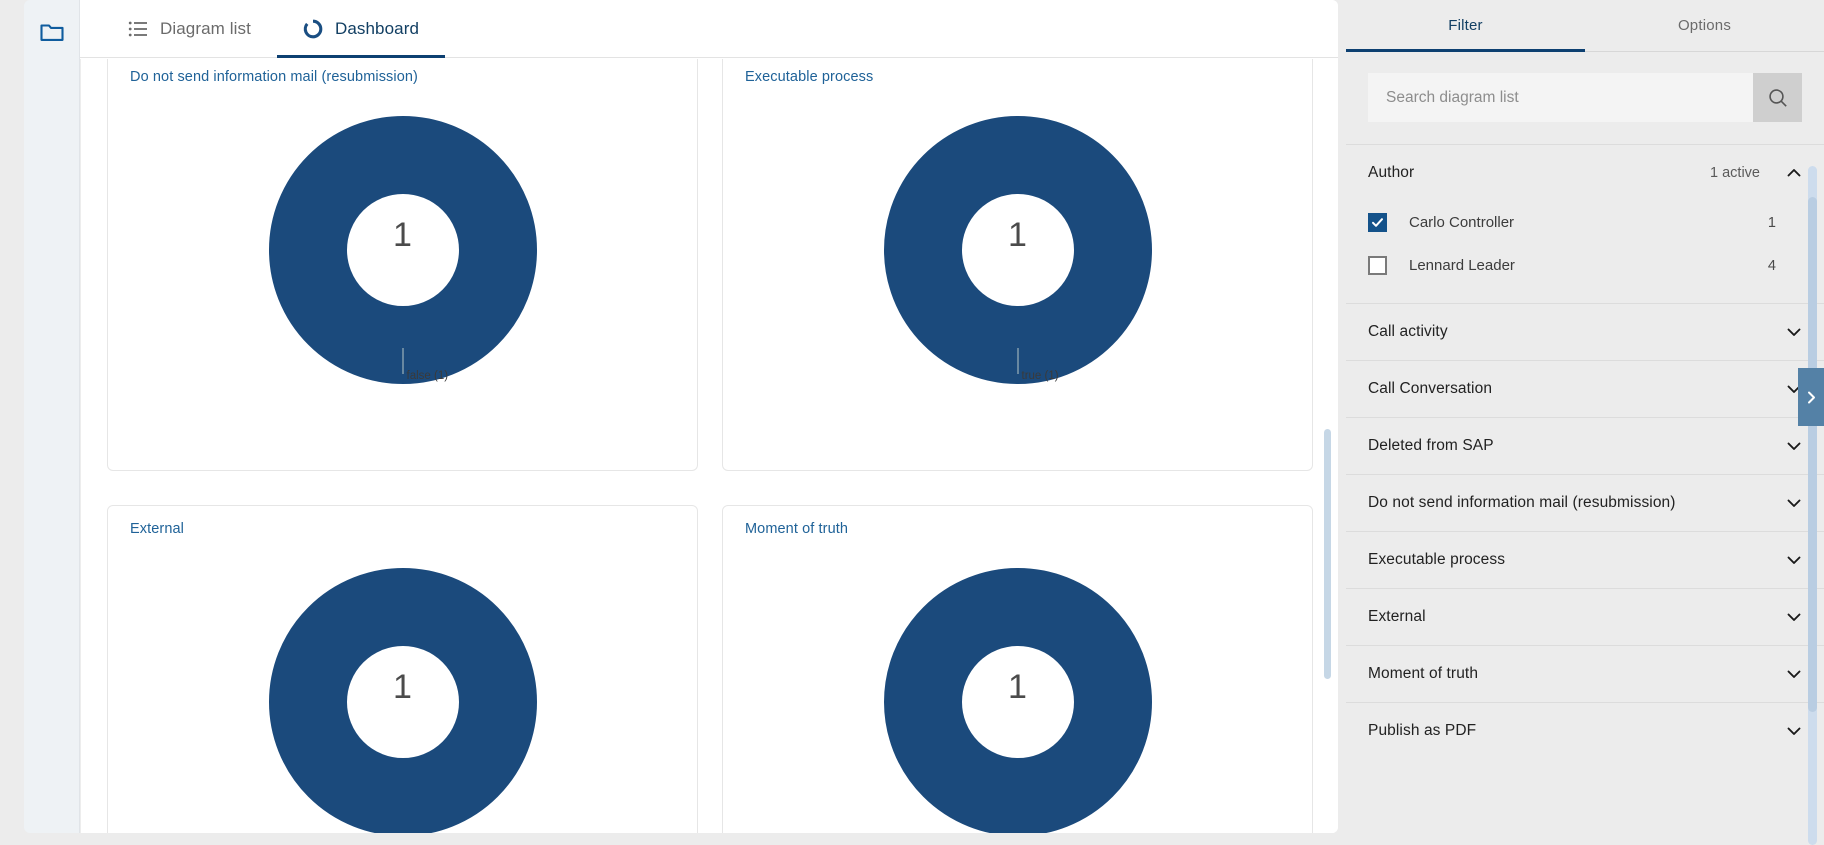  I want to click on donut-chart: 1 false (1), so click(403, 285).